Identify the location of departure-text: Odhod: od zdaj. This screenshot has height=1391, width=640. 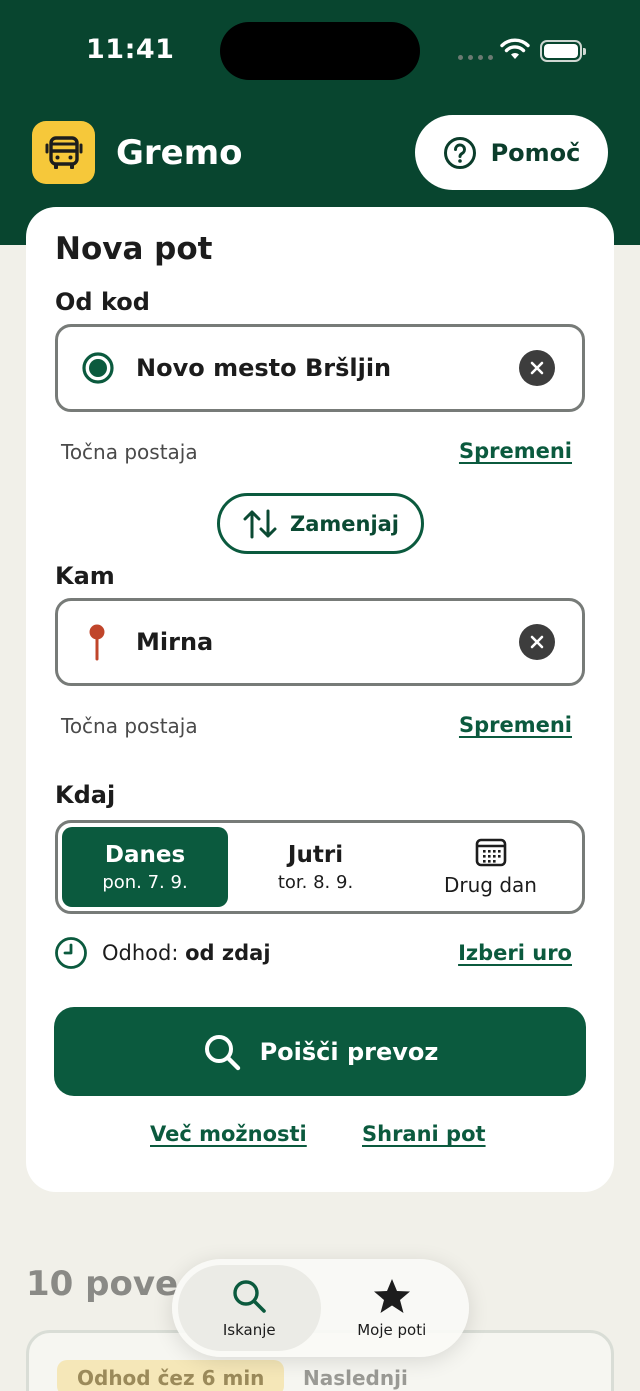
(186, 953).